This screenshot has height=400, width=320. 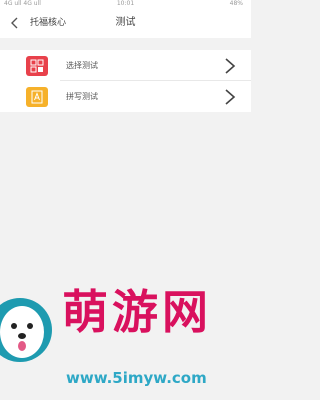 What do you see at coordinates (37, 97) in the screenshot?
I see `spell-test-icon` at bounding box center [37, 97].